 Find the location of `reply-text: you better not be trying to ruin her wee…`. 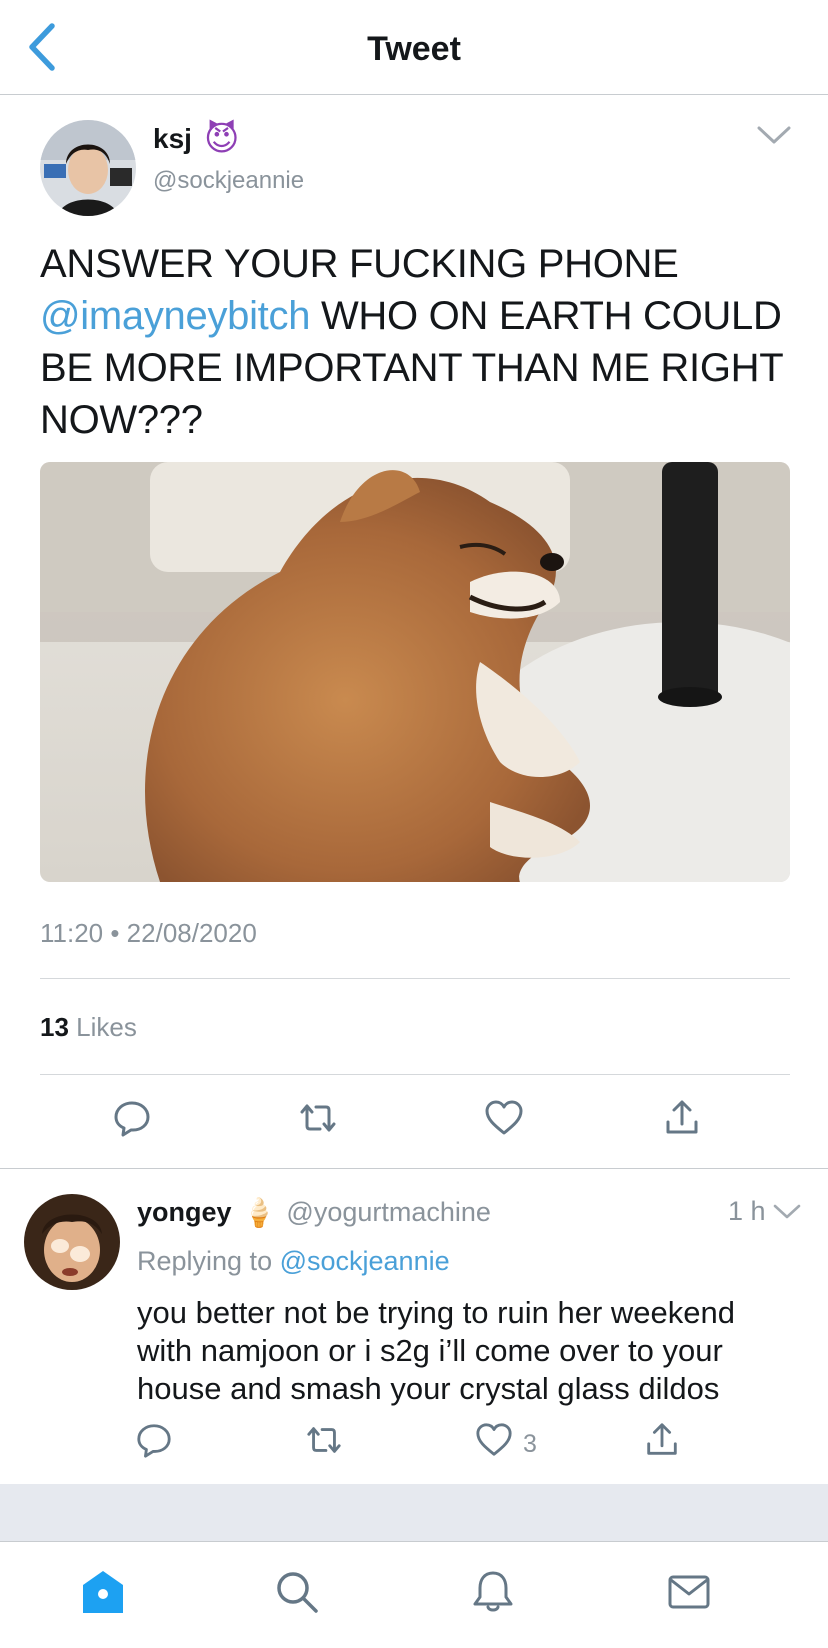

reply-text: you better not be trying to ruin her wee… is located at coordinates (436, 1350).